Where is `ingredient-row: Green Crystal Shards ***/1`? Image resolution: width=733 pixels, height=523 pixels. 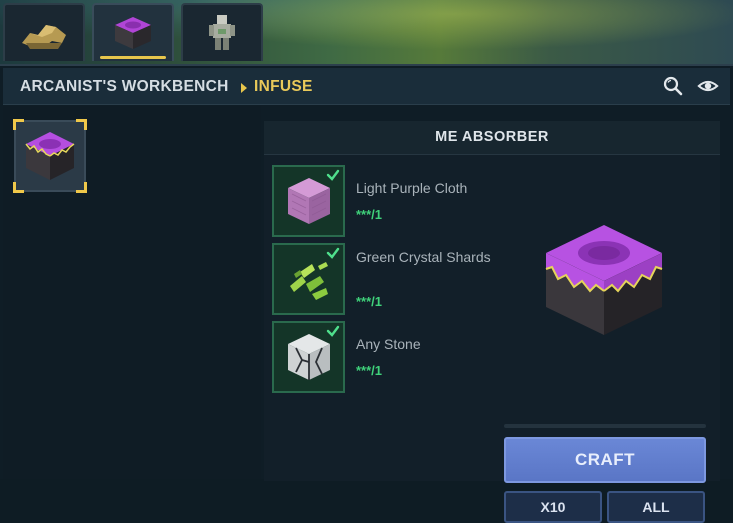 ingredient-row: Green Crystal Shards ***/1 is located at coordinates (382, 279).